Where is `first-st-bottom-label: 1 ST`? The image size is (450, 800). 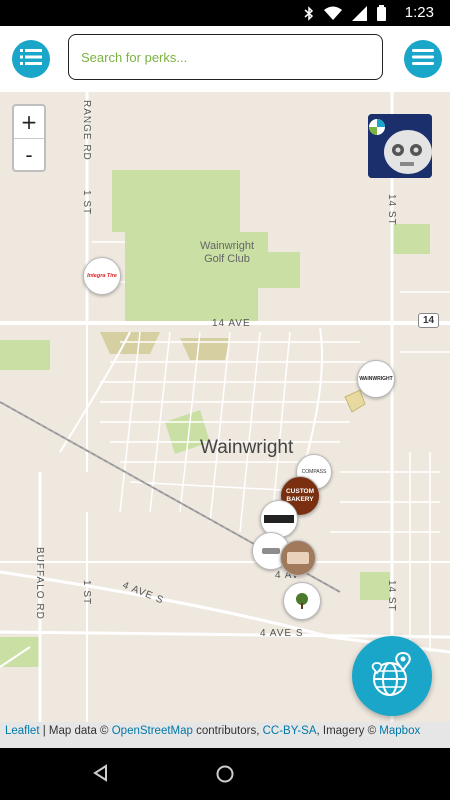 first-st-bottom-label: 1 ST is located at coordinates (86, 593).